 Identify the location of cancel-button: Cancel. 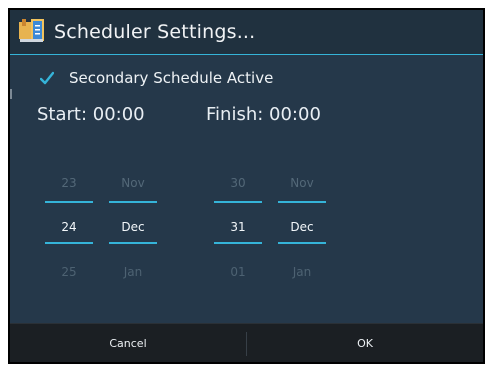
(128, 343).